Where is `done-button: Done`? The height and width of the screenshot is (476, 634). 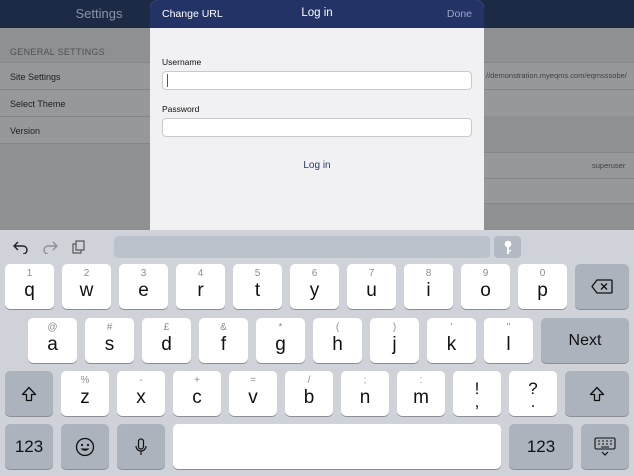
done-button: Done is located at coordinates (459, 14).